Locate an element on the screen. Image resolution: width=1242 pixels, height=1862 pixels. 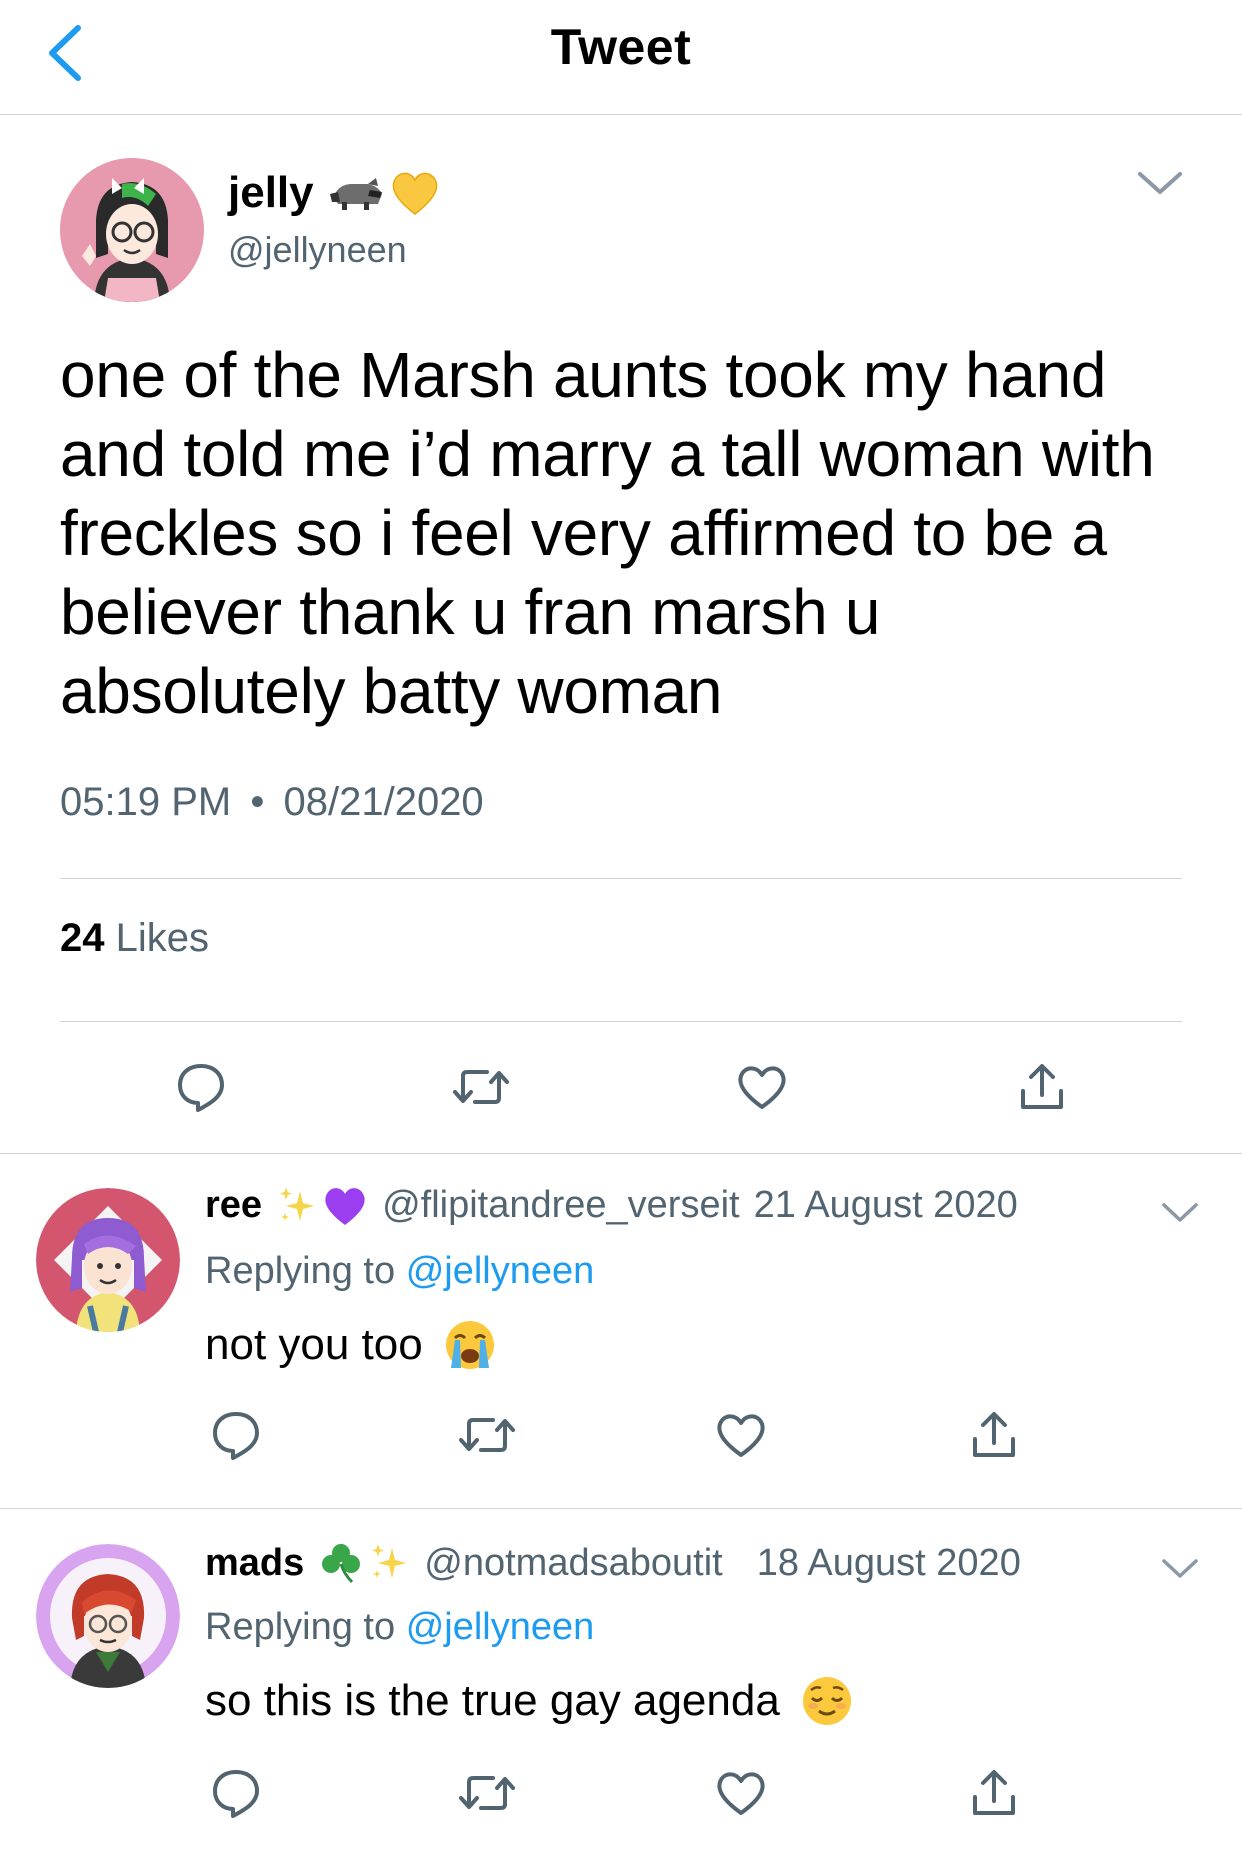
tweet-time: 05:19 PM is located at coordinates (146, 802).